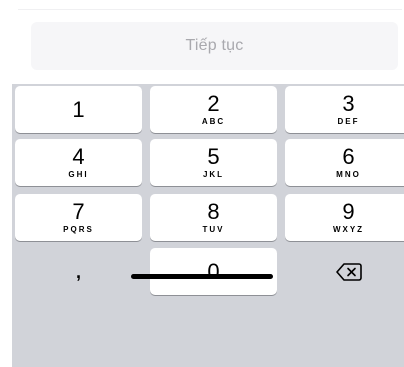 The image size is (404, 367). I want to click on key-digit: 9, so click(348, 211).